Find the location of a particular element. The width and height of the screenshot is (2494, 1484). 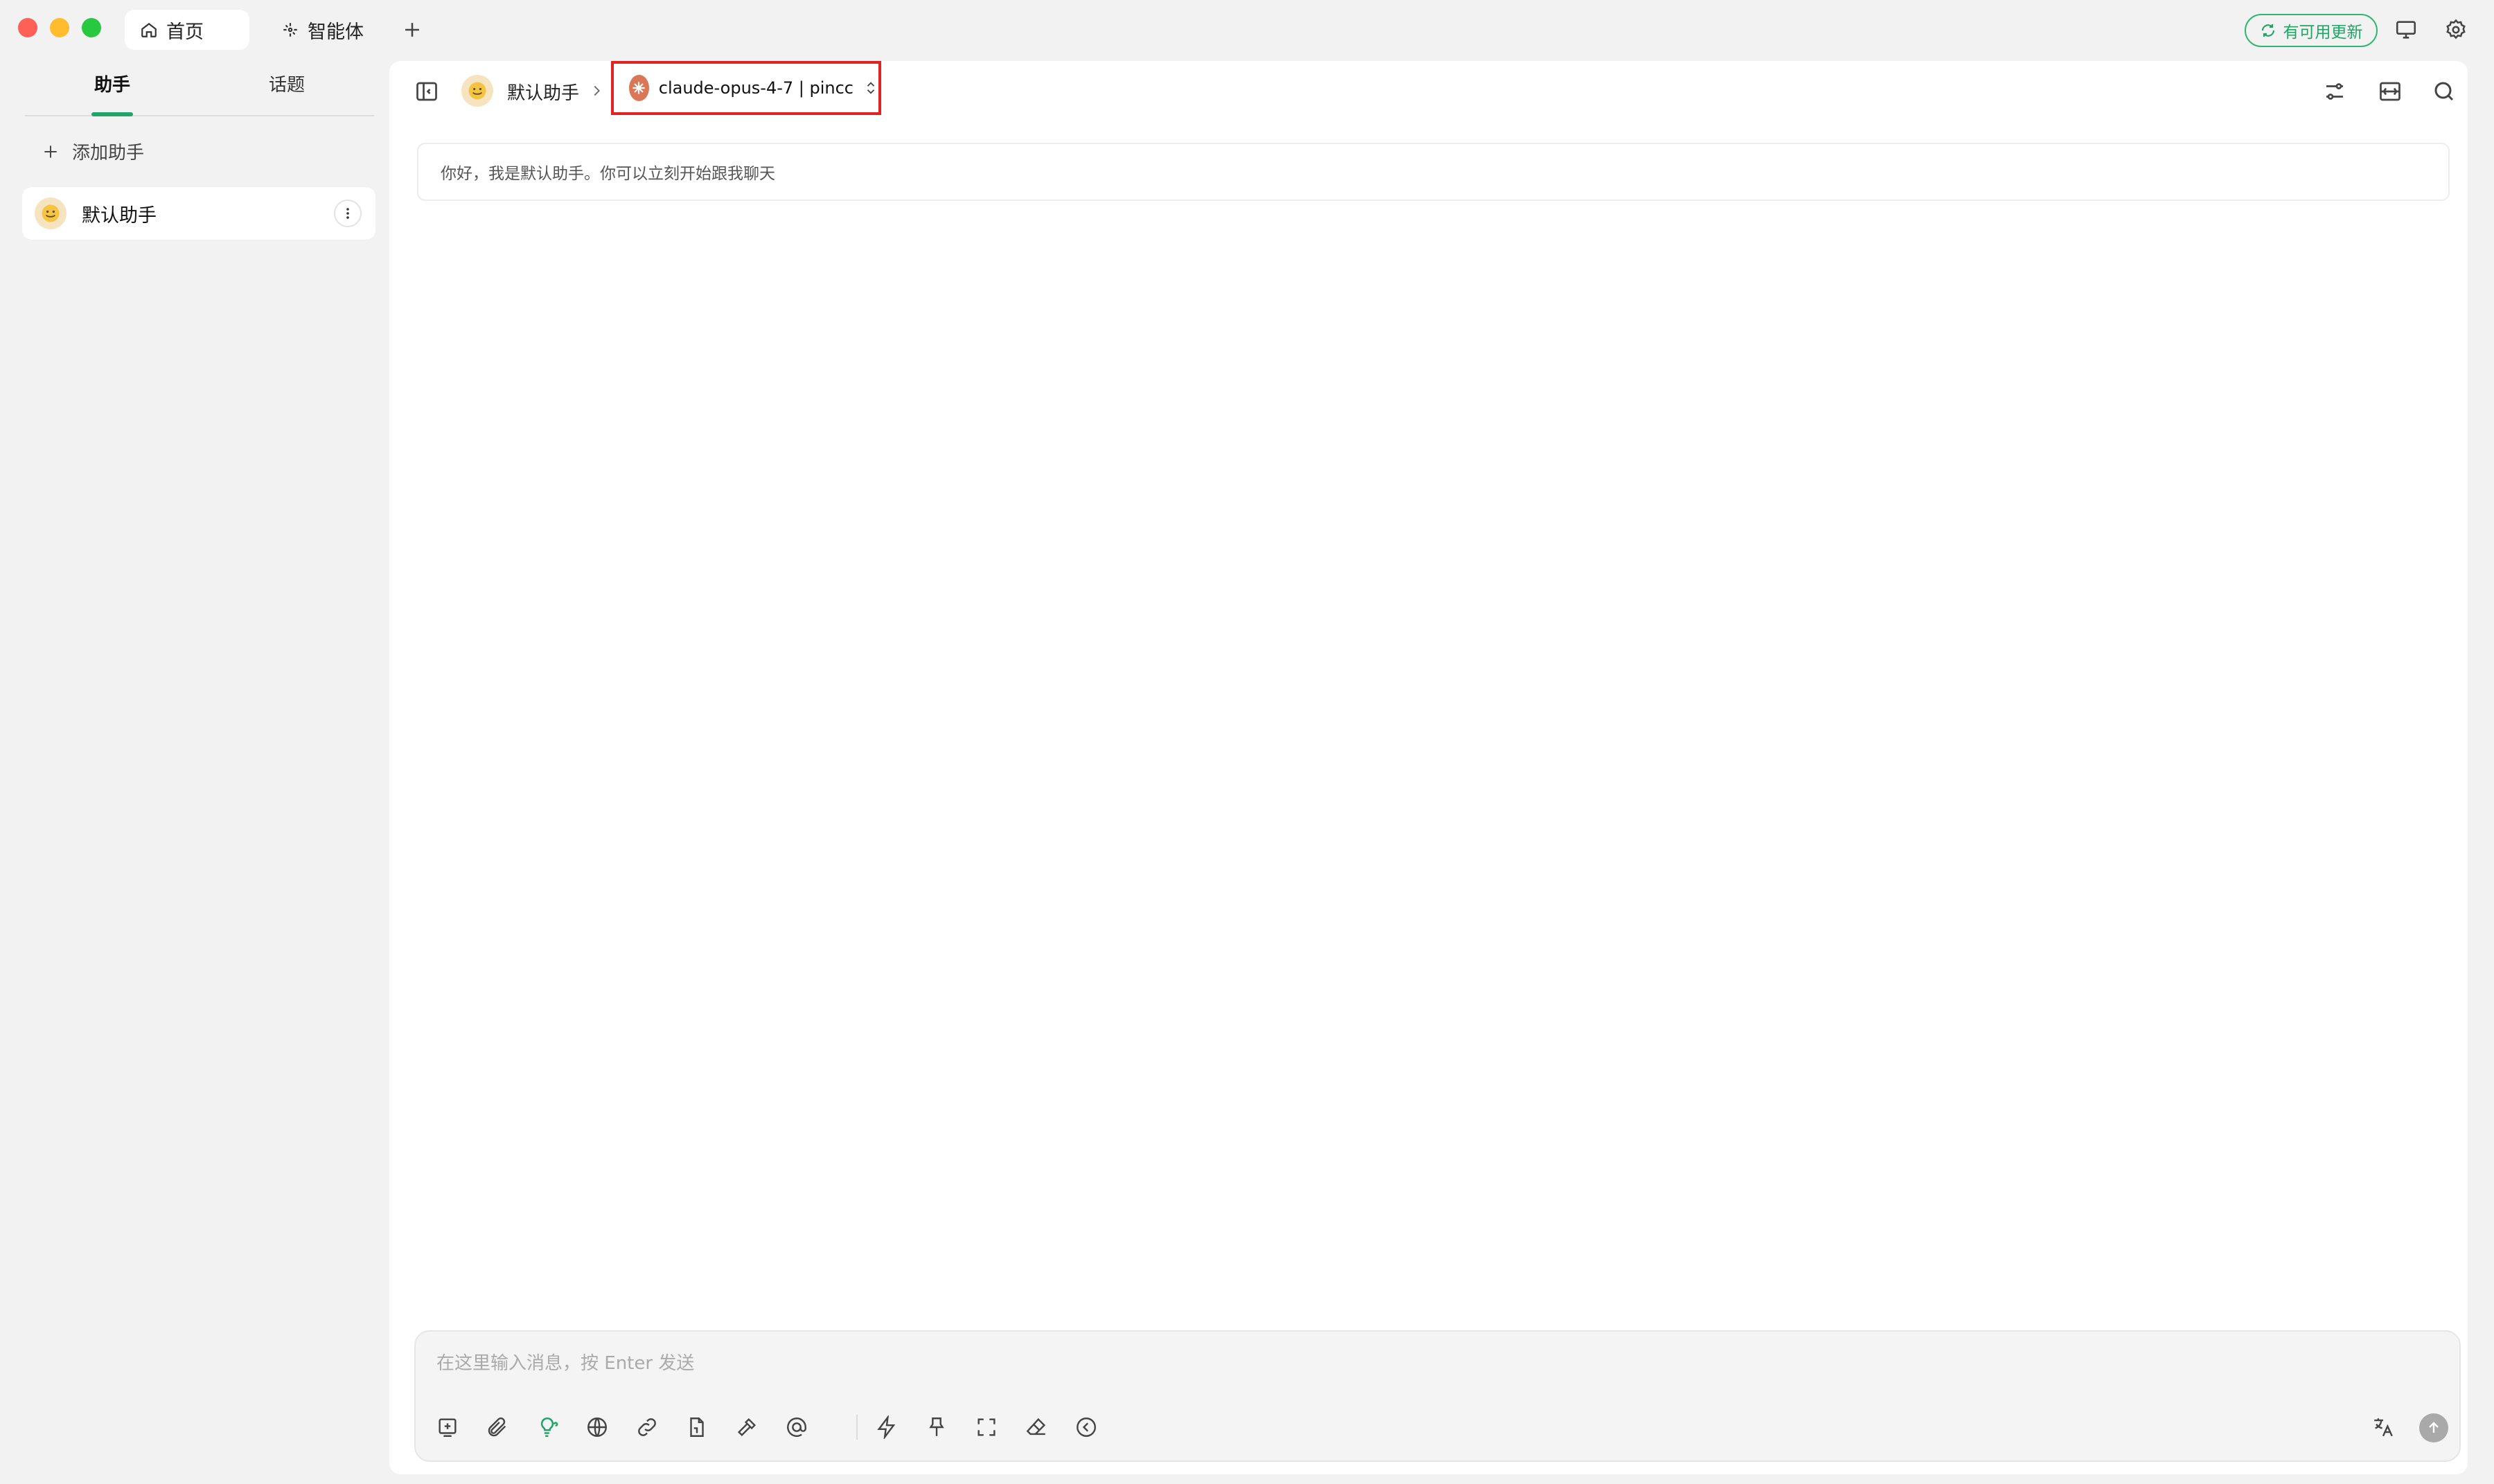

search-icon is located at coordinates (2445, 91).